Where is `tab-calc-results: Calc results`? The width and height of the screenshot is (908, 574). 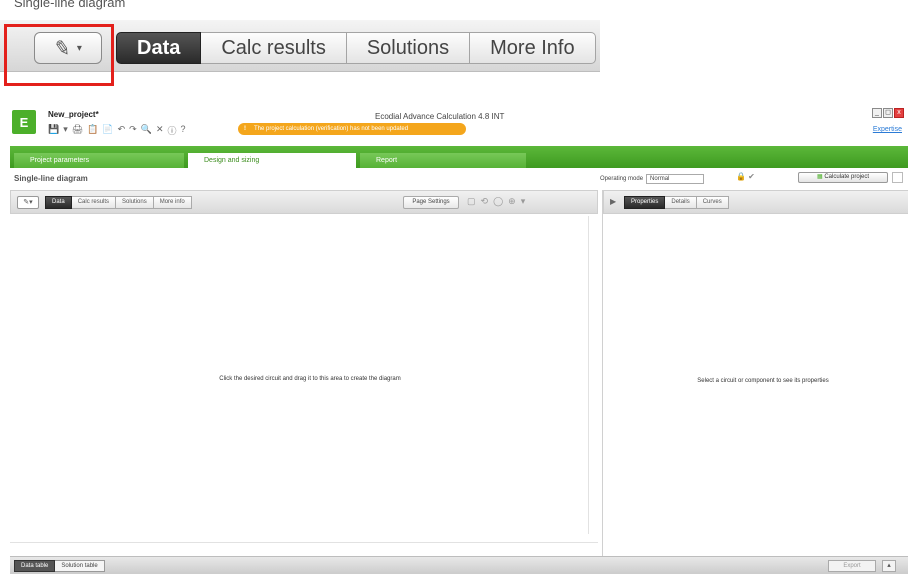 tab-calc-results: Calc results is located at coordinates (274, 48).